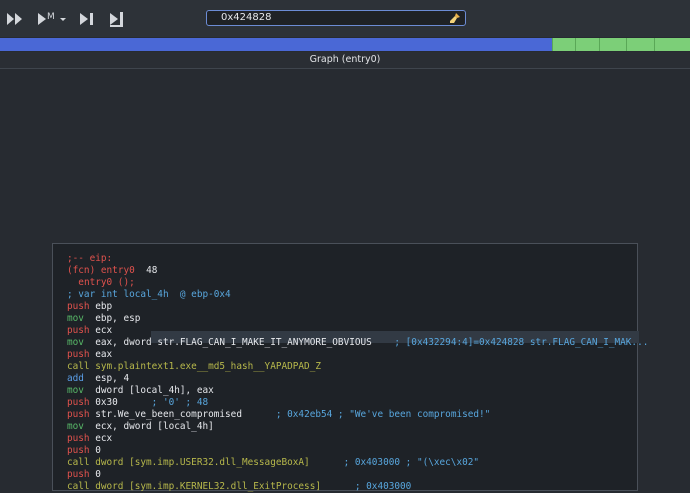 The image size is (690, 493). I want to click on asm-line: add esp, 4, so click(98, 379).